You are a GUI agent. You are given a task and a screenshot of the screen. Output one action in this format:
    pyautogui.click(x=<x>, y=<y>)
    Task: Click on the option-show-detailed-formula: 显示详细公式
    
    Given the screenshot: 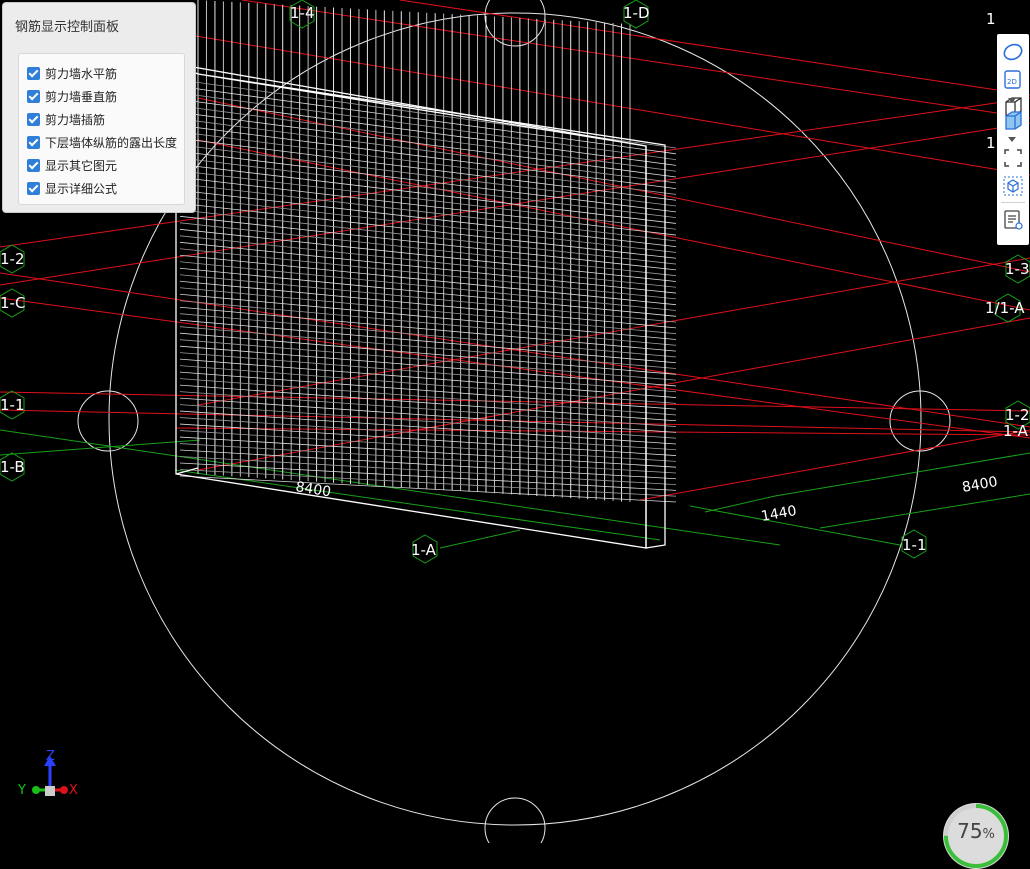 What is the action you would take?
    pyautogui.click(x=101, y=188)
    